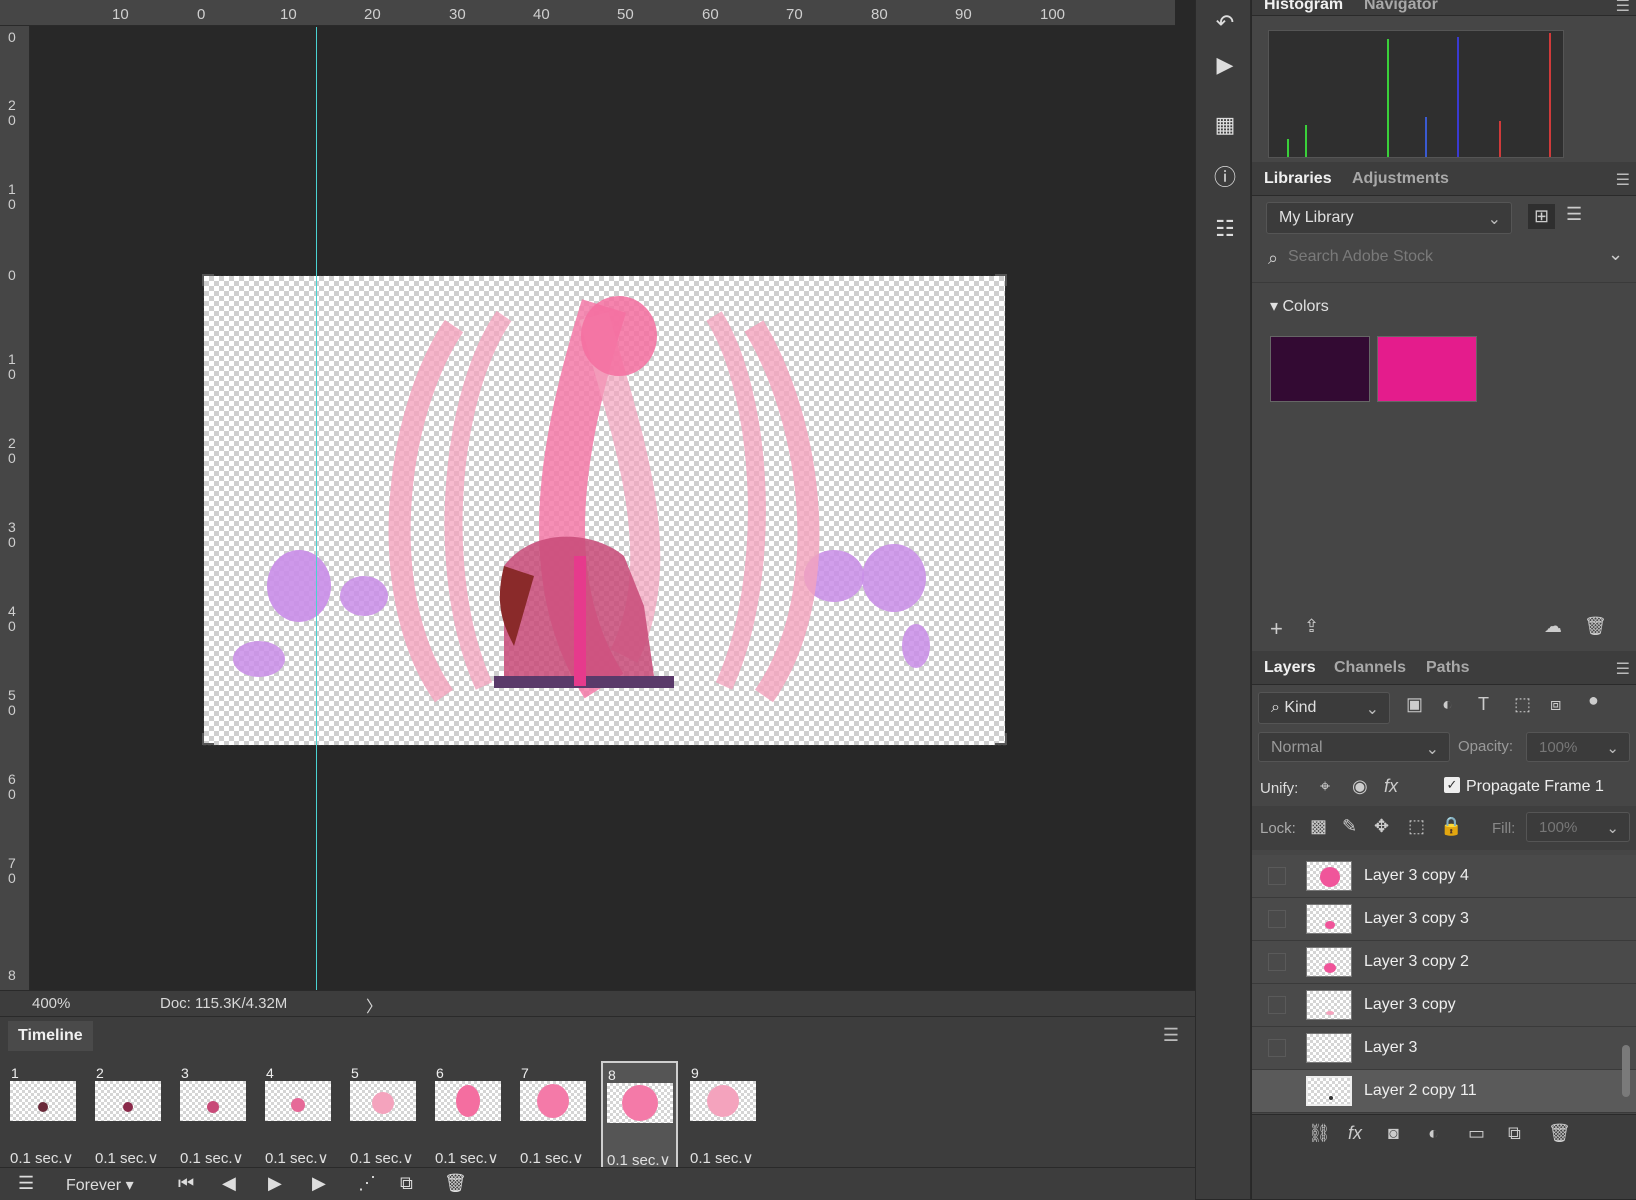 The image size is (1636, 1200). Describe the element at coordinates (1555, 704) in the screenshot. I see `smart-object-filter-icon: ⧈` at that location.